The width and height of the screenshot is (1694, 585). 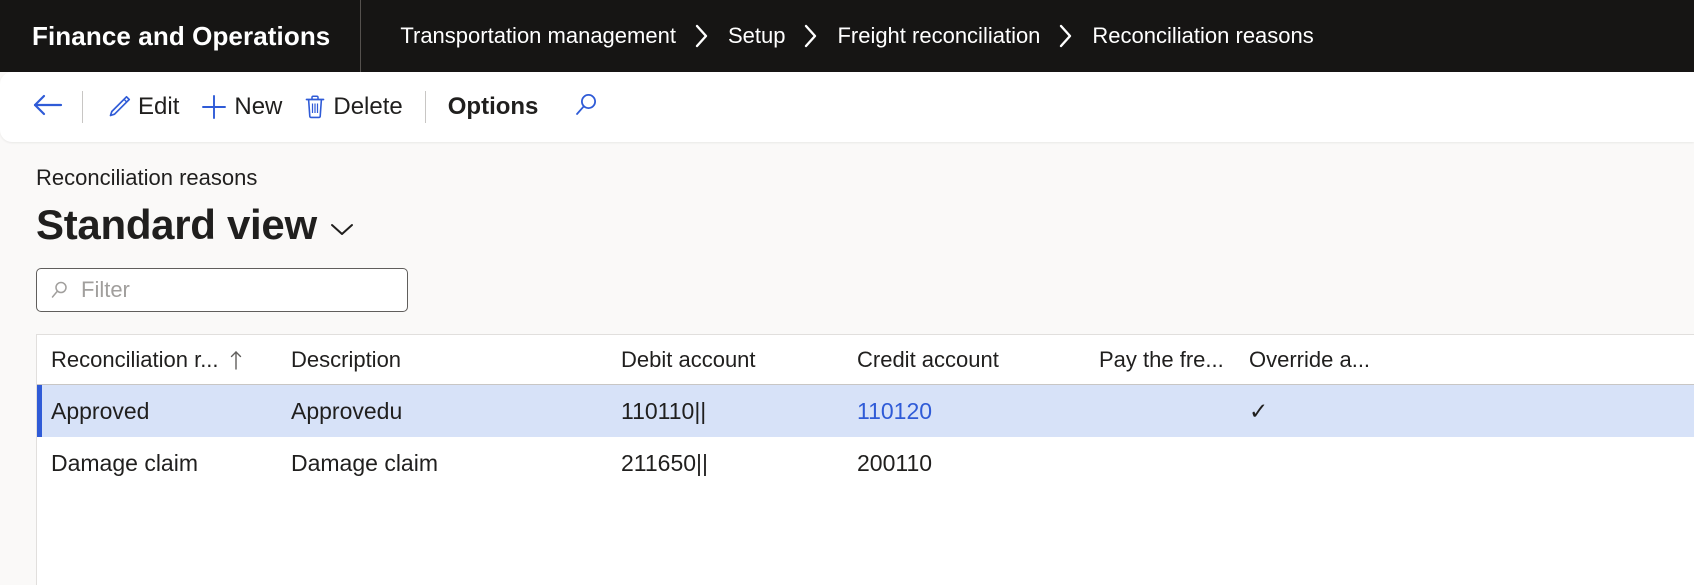 What do you see at coordinates (1335, 411) in the screenshot?
I see `cell-override-account: ✓` at bounding box center [1335, 411].